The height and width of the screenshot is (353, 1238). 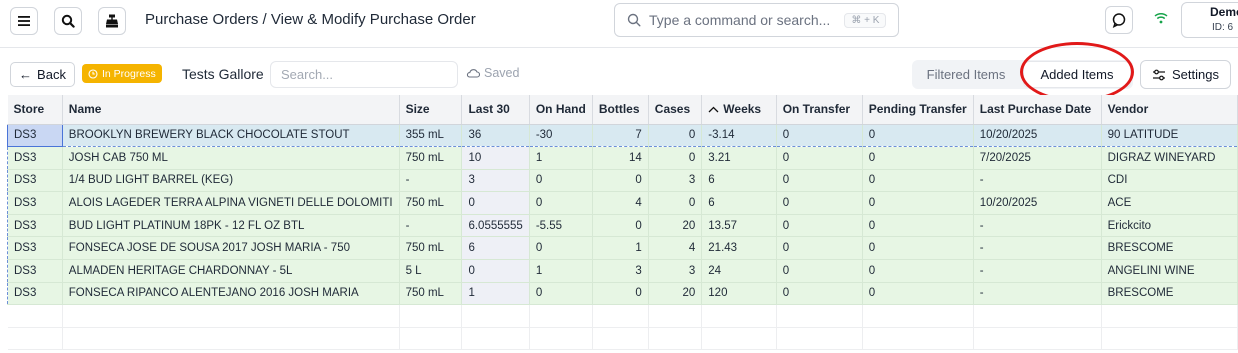 What do you see at coordinates (1037, 110) in the screenshot?
I see `col-last-purchase-date: Last Purchase Date` at bounding box center [1037, 110].